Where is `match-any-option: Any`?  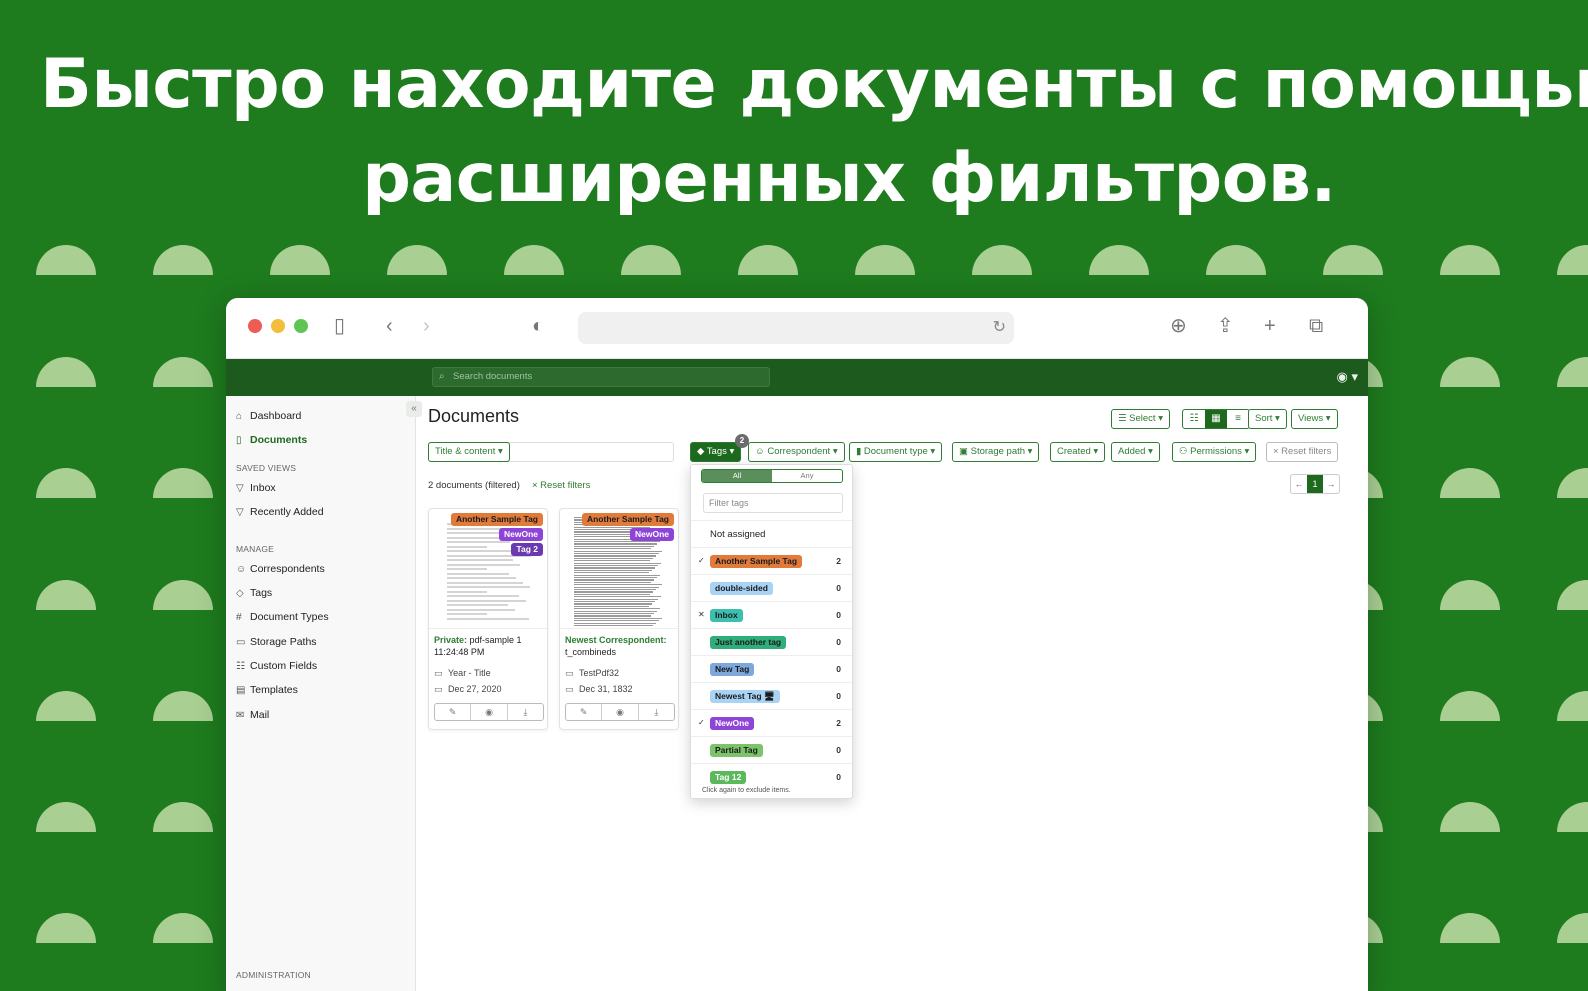 match-any-option: Any is located at coordinates (807, 476).